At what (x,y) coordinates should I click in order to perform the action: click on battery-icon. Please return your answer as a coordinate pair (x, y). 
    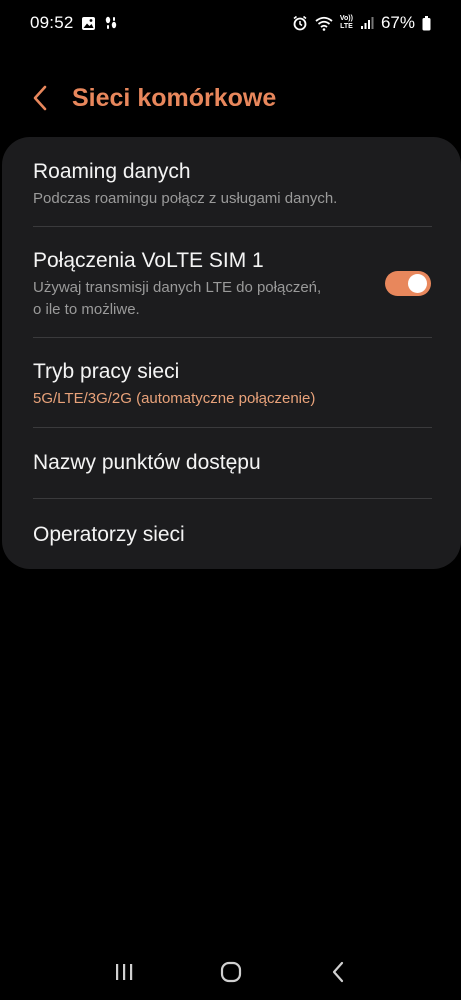
    Looking at the image, I should click on (426, 23).